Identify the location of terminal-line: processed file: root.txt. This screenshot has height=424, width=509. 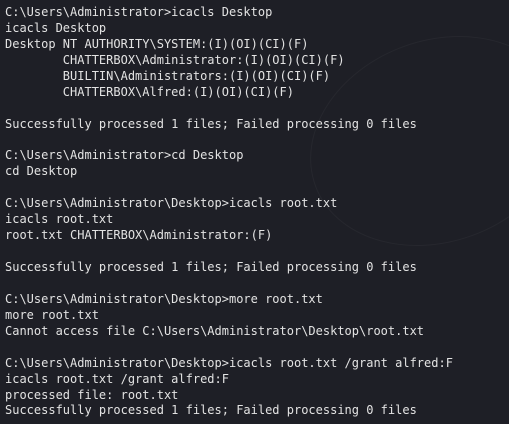
(92, 394).